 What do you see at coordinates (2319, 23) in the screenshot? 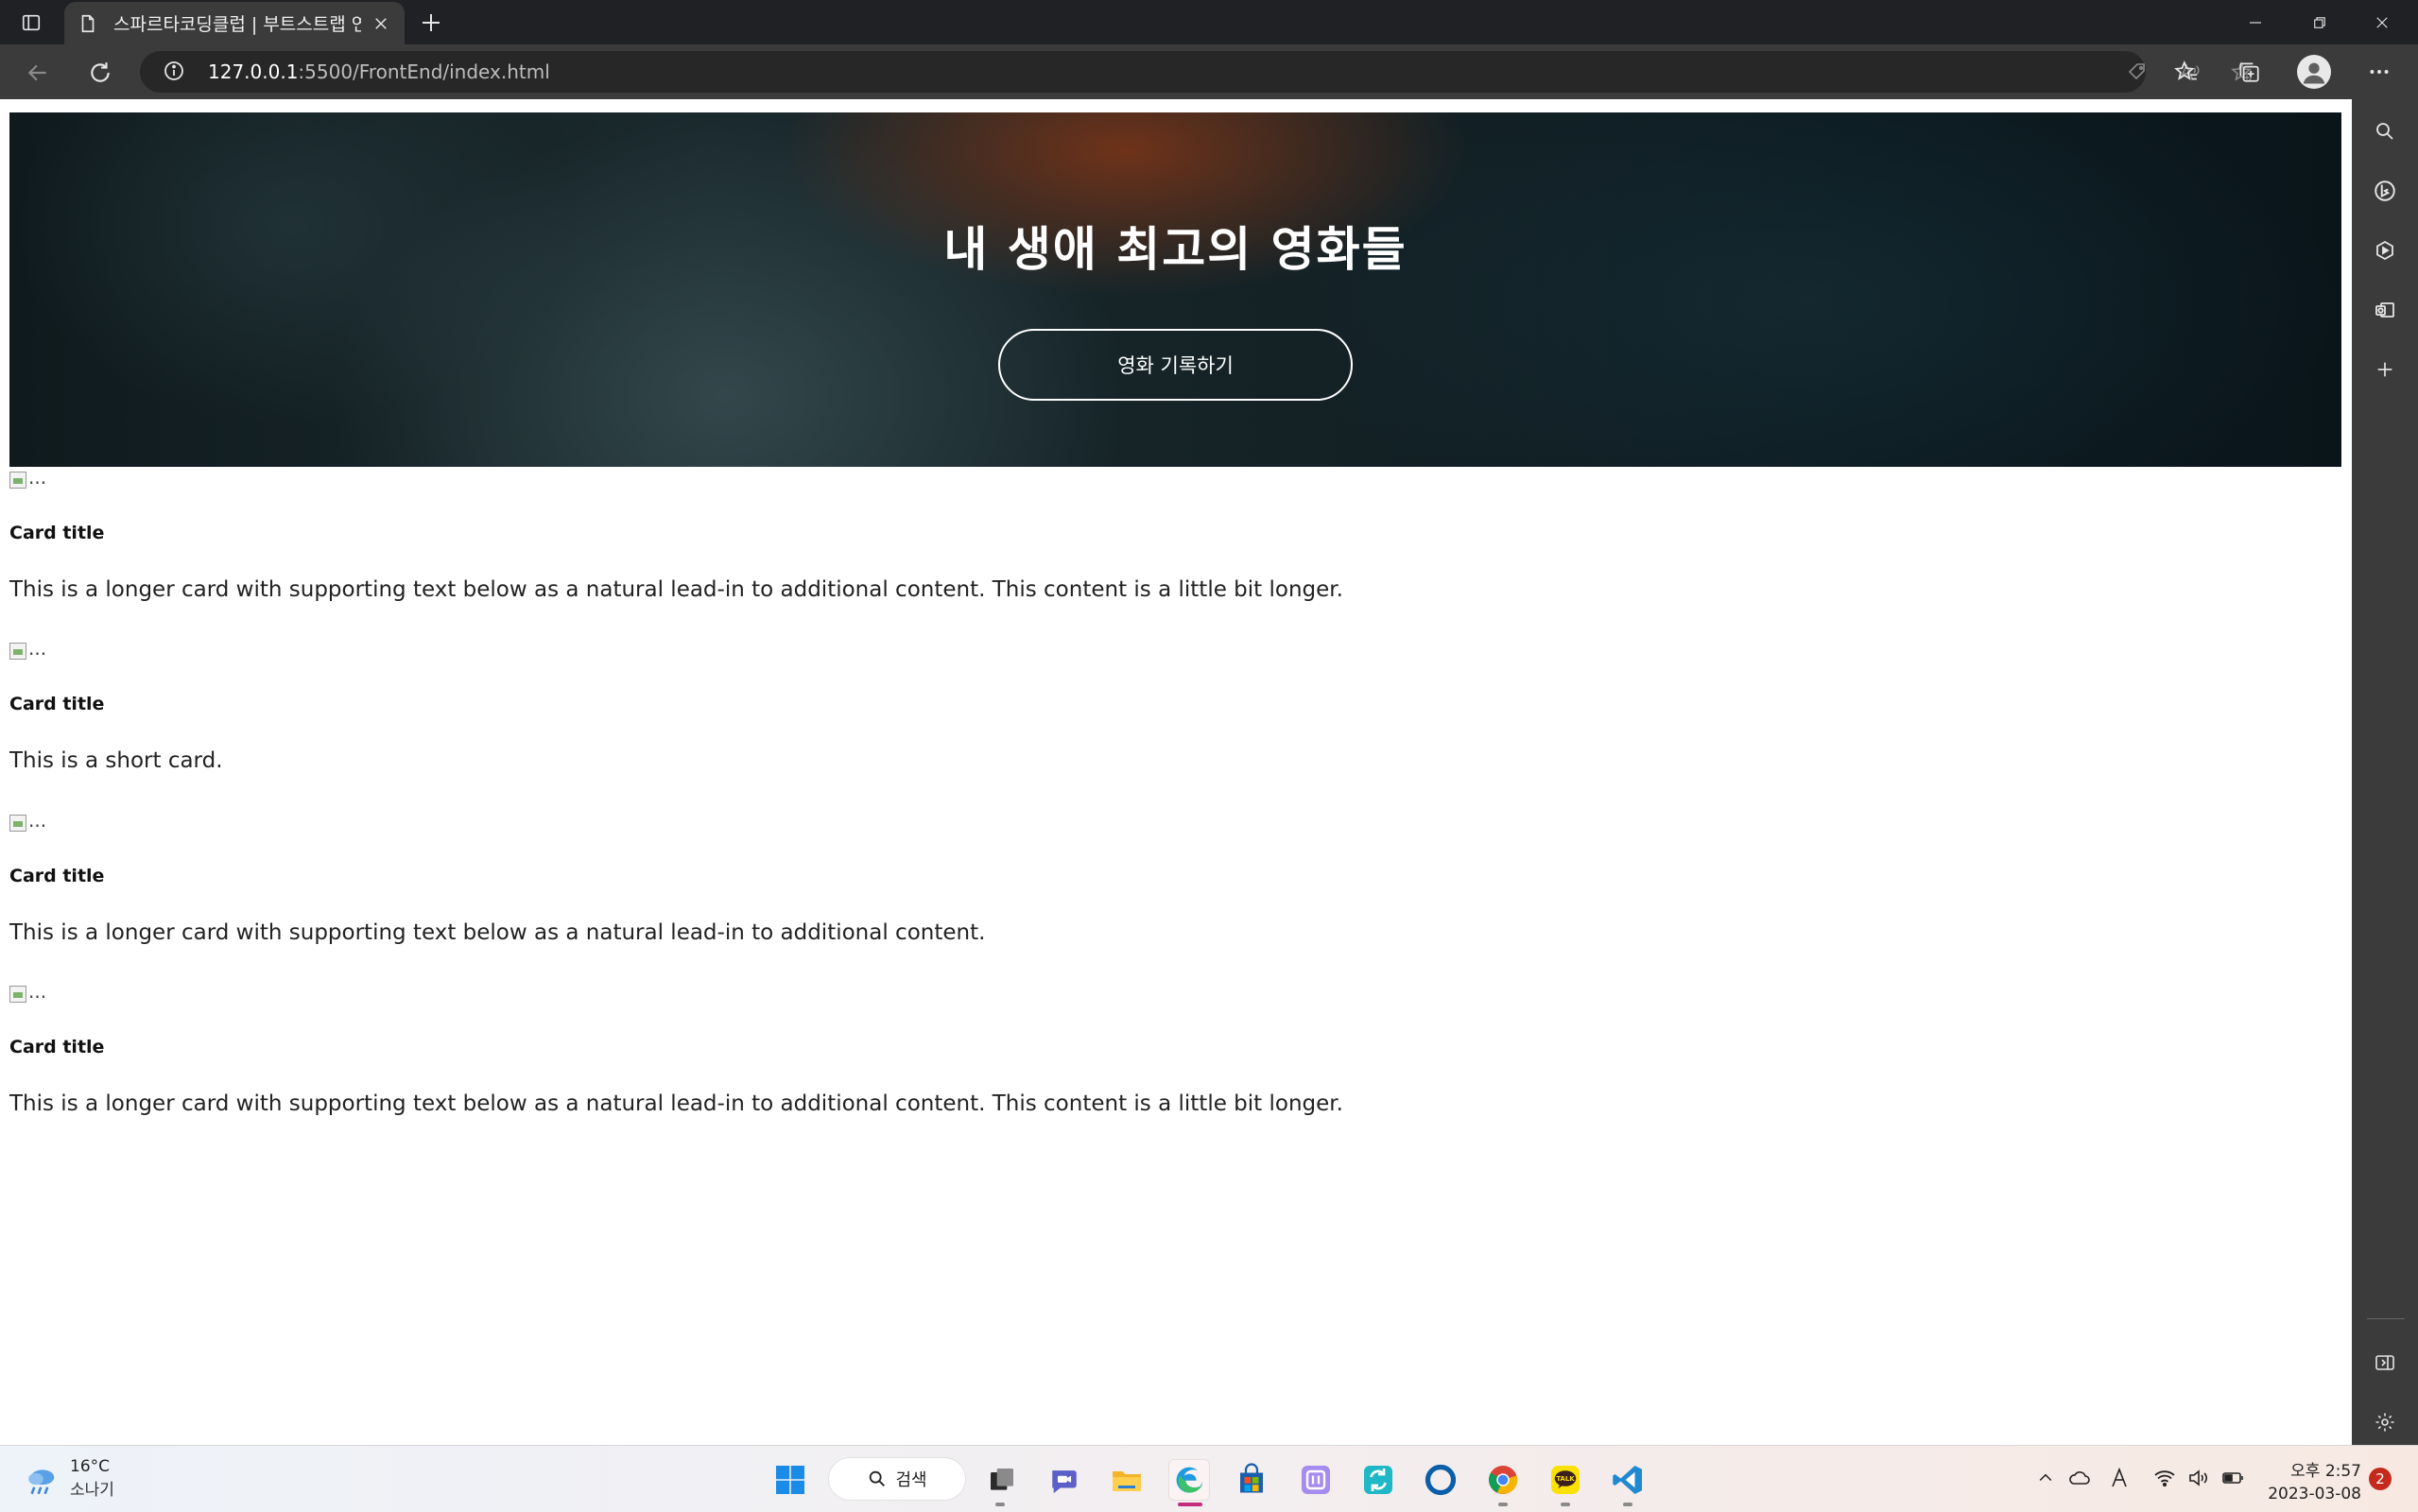
I see `restore-icon` at bounding box center [2319, 23].